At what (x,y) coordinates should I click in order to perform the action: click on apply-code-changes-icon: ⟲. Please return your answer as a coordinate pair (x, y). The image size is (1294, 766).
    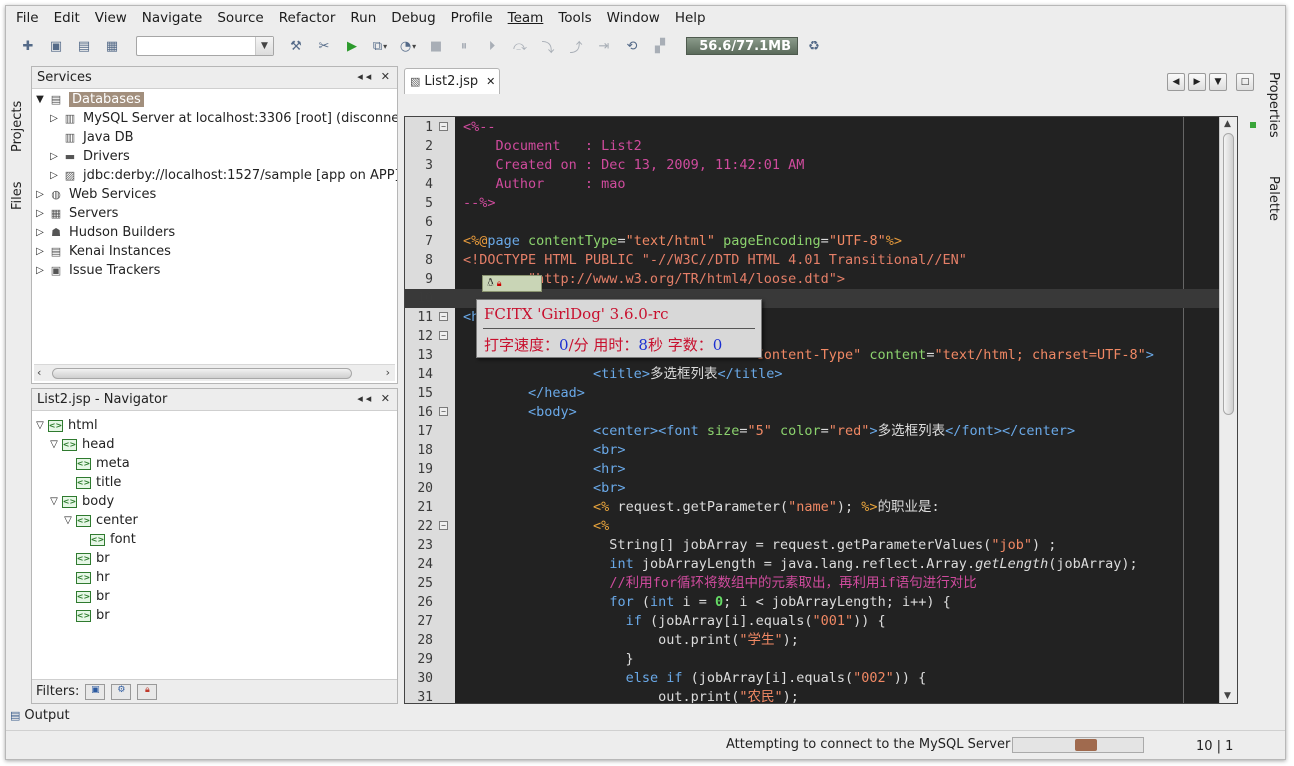
    Looking at the image, I should click on (632, 46).